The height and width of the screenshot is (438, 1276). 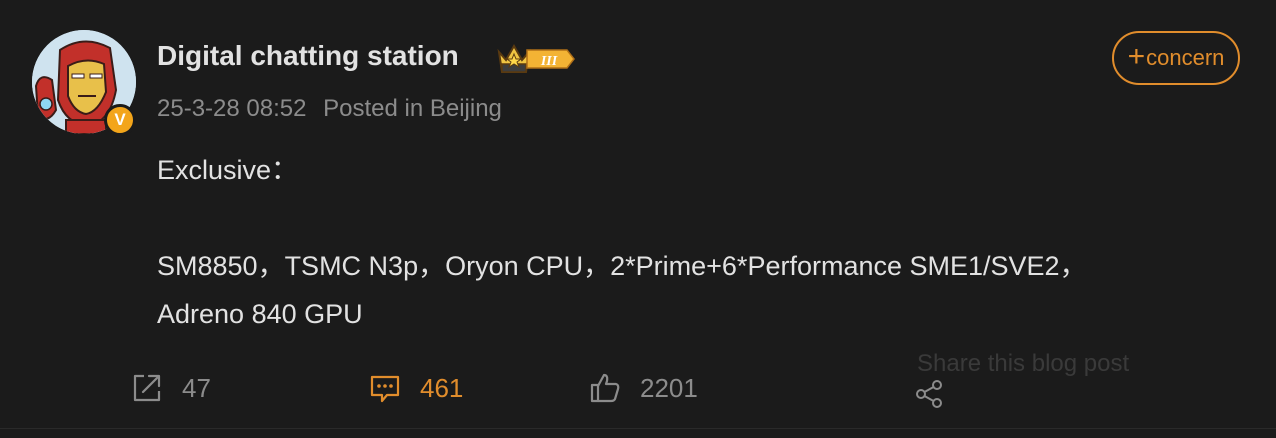 I want to click on post-meta: 25-3-28 08:52 Posted in Beijing, so click(x=329, y=109).